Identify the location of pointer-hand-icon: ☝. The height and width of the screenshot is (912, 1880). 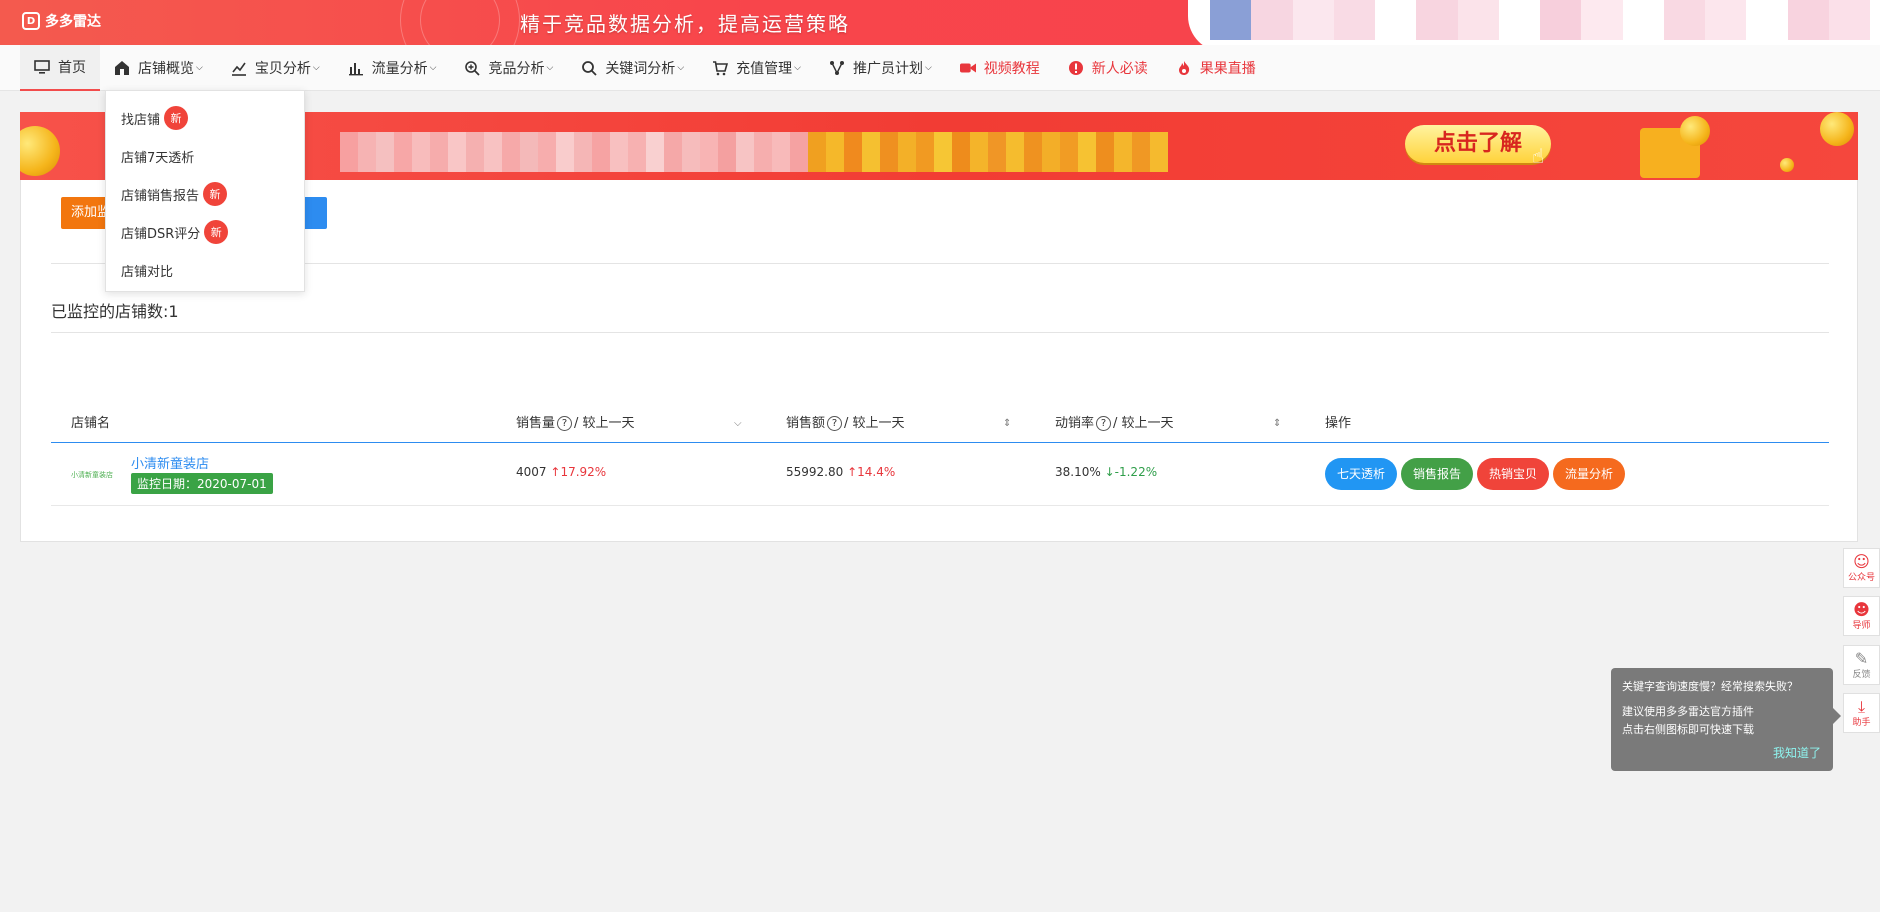
(1538, 156).